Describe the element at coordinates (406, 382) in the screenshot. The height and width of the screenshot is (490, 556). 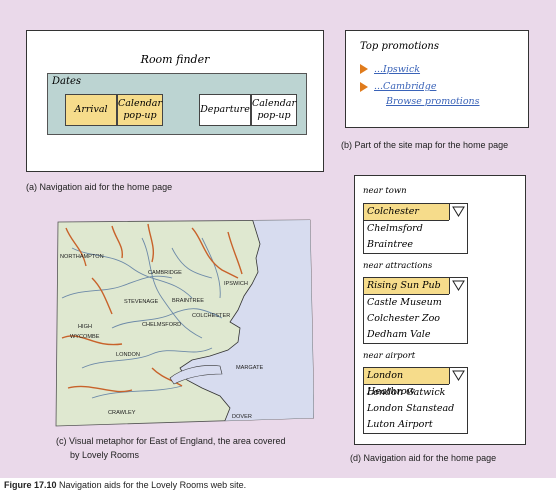
I see `list-item-selected: London Heathrow` at that location.